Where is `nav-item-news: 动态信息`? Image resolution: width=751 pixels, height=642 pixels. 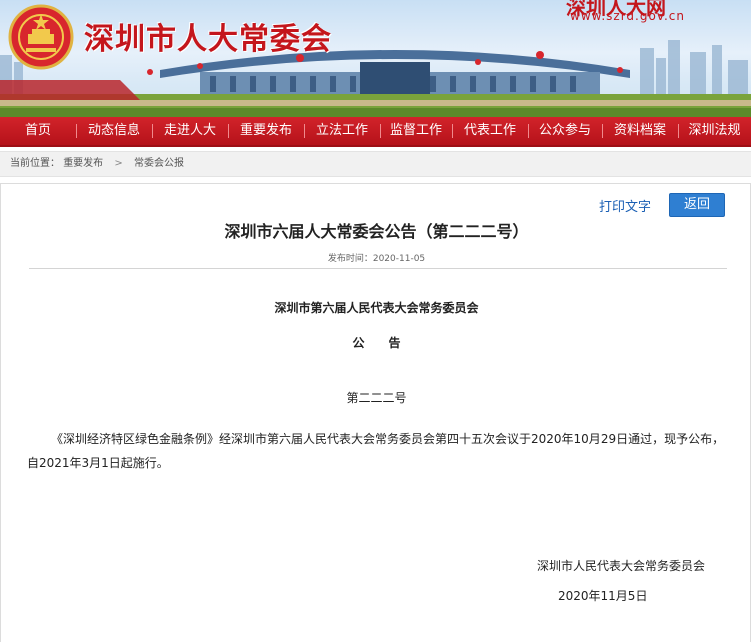 nav-item-news: 动态信息 is located at coordinates (114, 131).